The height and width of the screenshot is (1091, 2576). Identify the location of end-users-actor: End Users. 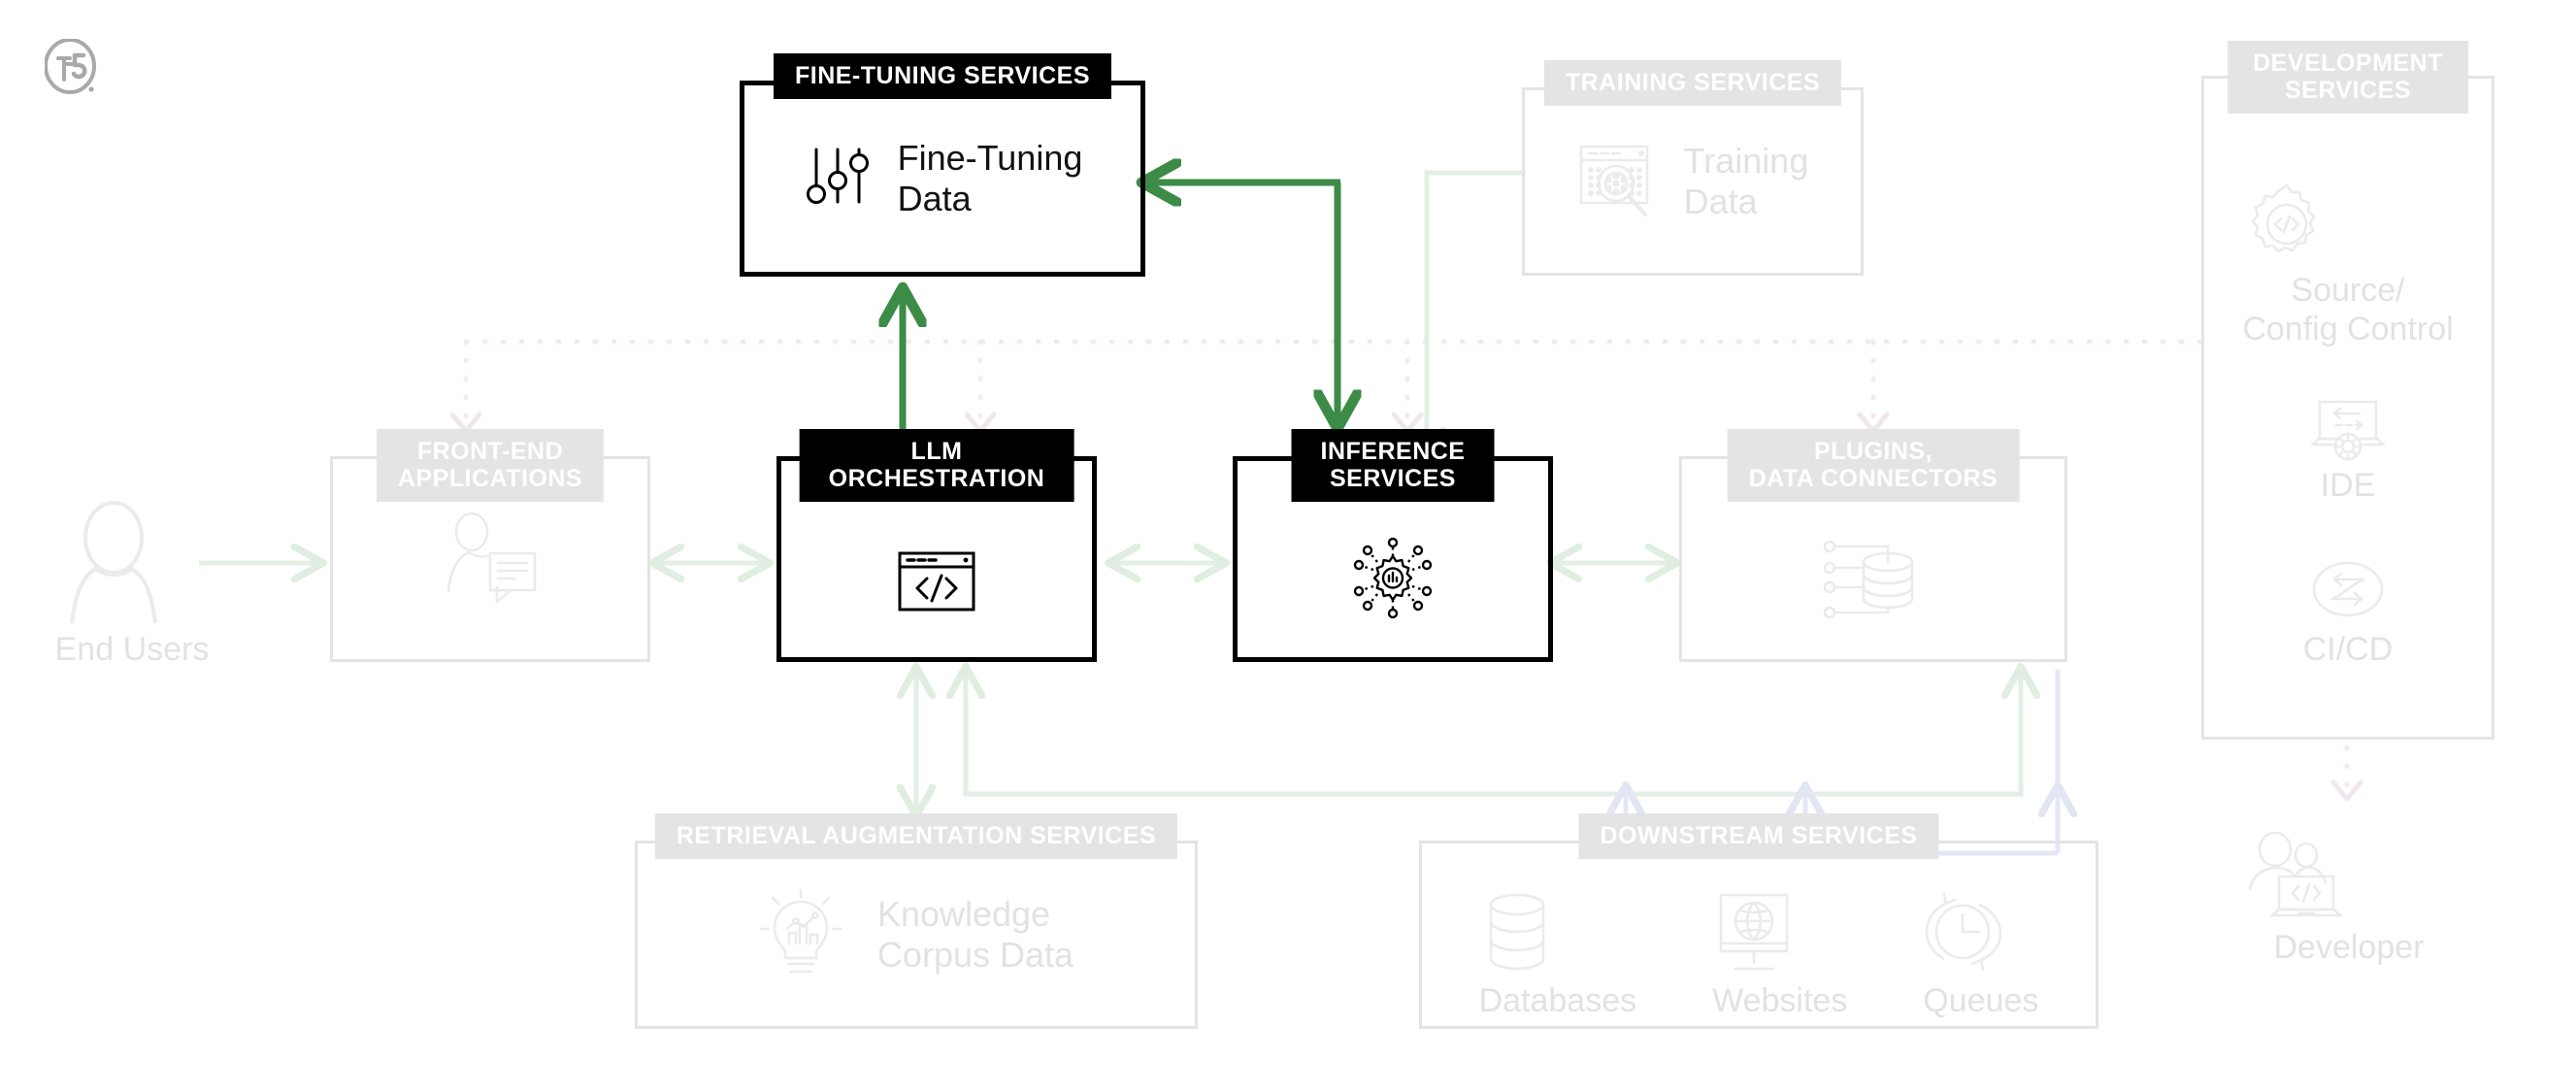
(132, 583).